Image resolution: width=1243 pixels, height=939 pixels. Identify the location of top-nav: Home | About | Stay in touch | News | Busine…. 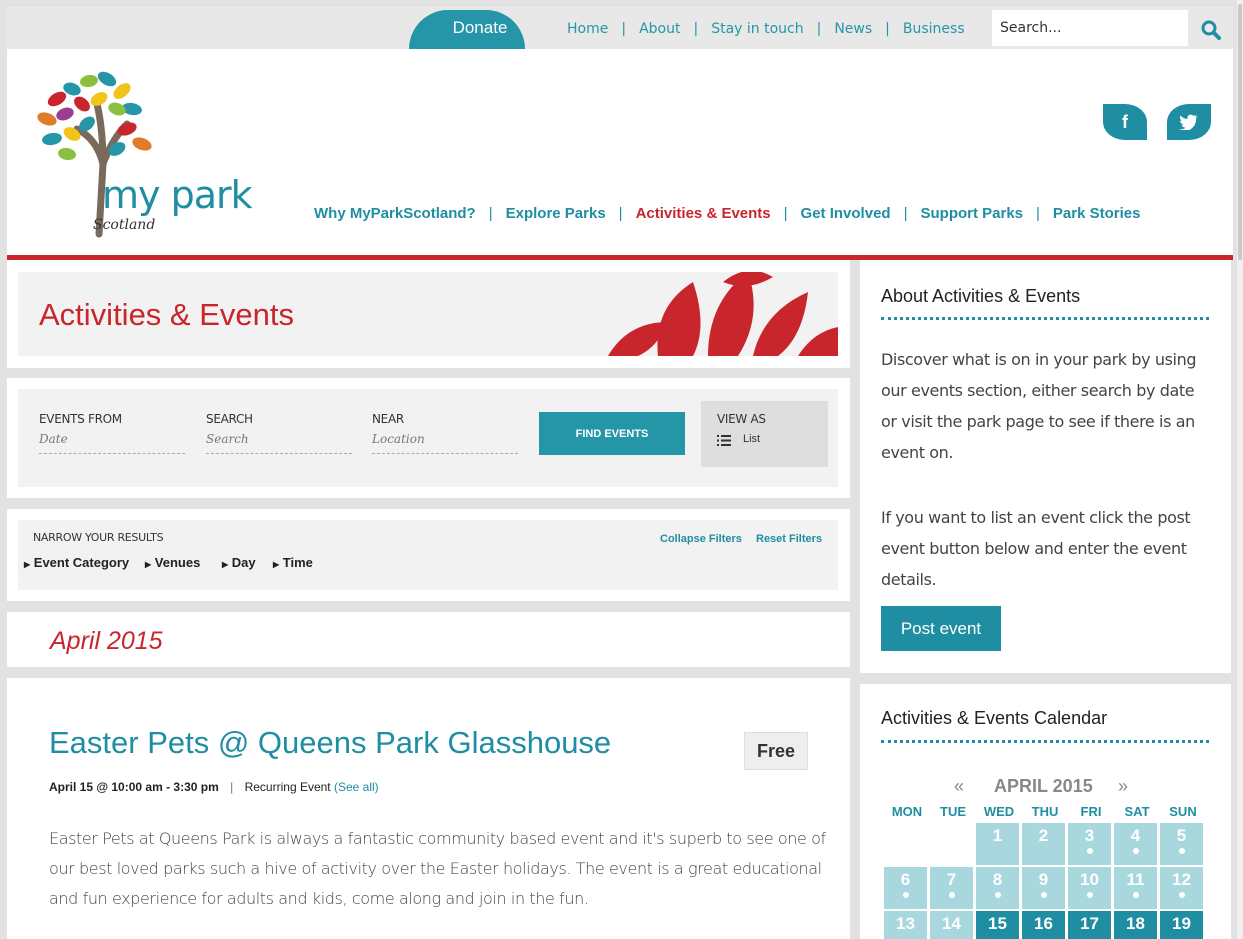
(766, 29).